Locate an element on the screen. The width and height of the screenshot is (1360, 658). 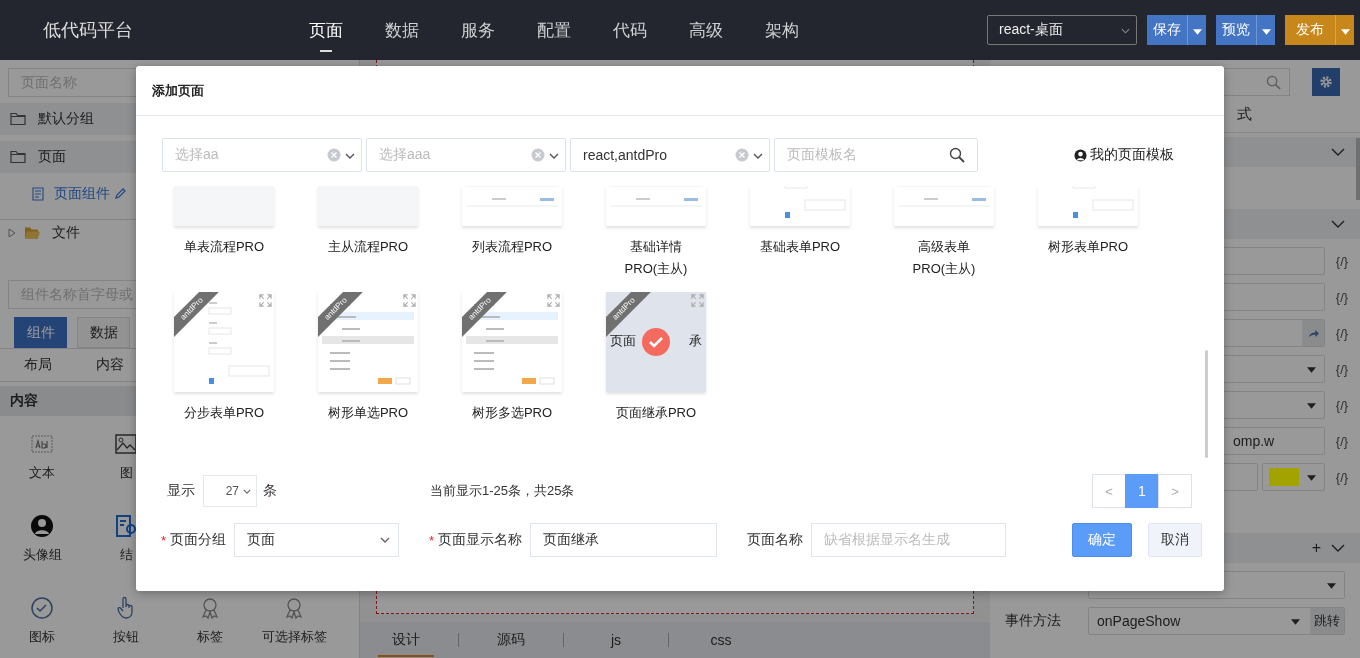
template-name: 基础详情 PRO(主从) is located at coordinates (656, 258).